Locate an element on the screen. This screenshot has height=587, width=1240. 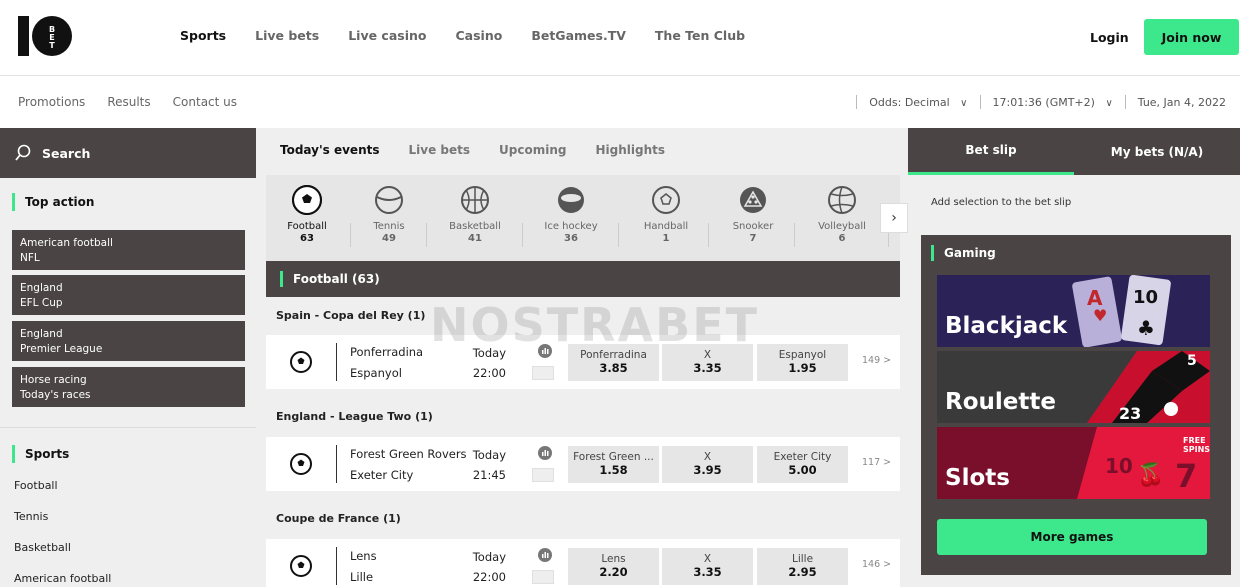
odds-label: Exeter City is located at coordinates (802, 457).